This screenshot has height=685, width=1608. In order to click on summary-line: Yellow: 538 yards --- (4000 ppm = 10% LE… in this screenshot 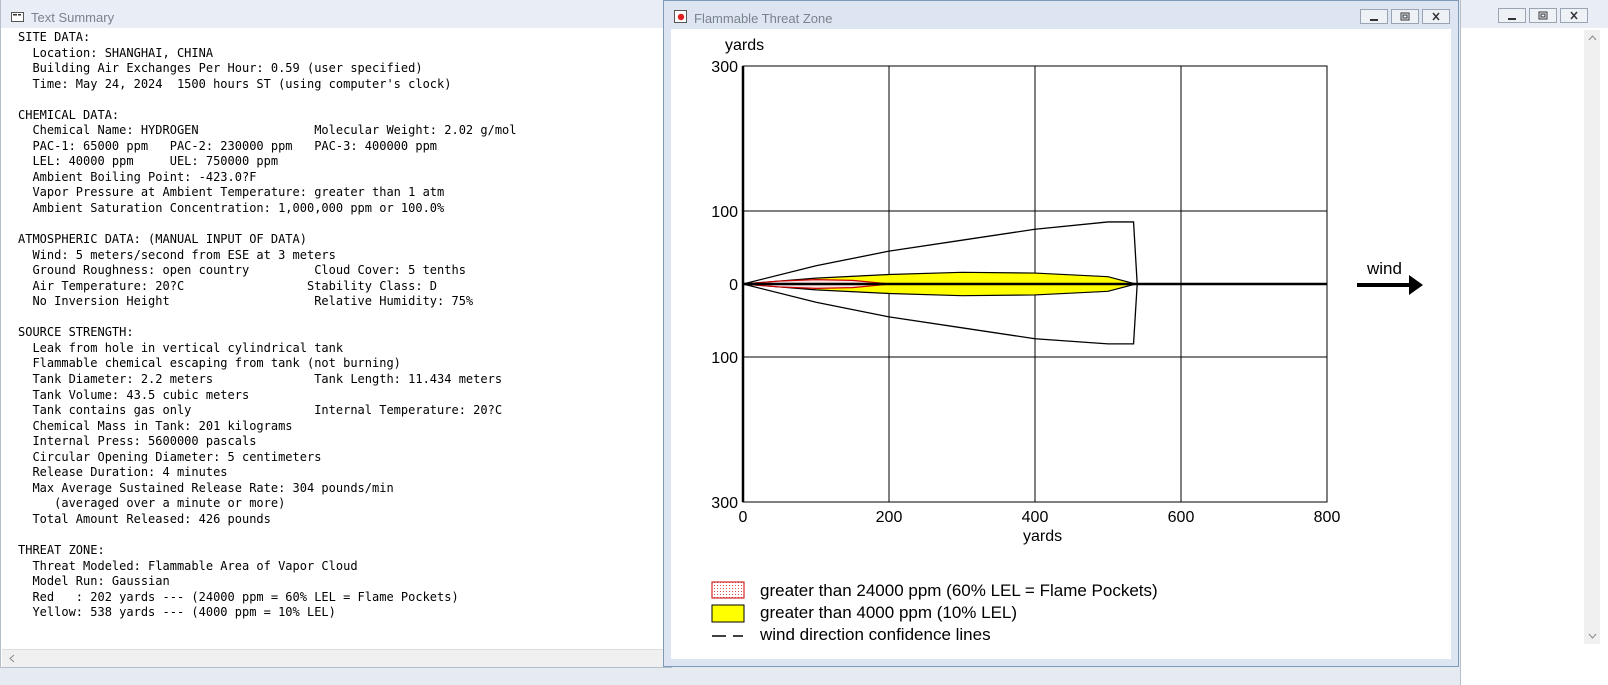, I will do `click(177, 612)`.